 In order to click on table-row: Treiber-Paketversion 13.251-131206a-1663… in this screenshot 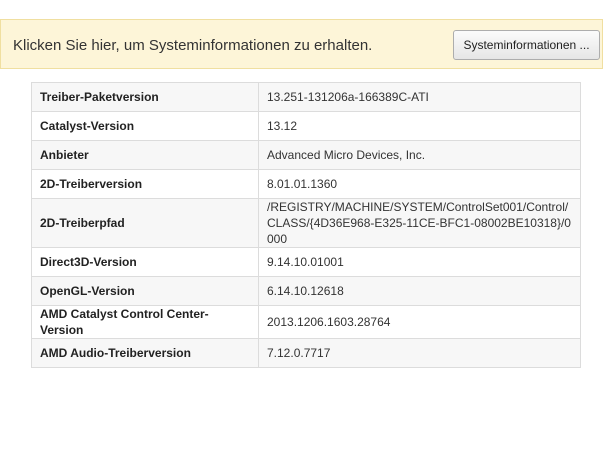, I will do `click(306, 97)`.